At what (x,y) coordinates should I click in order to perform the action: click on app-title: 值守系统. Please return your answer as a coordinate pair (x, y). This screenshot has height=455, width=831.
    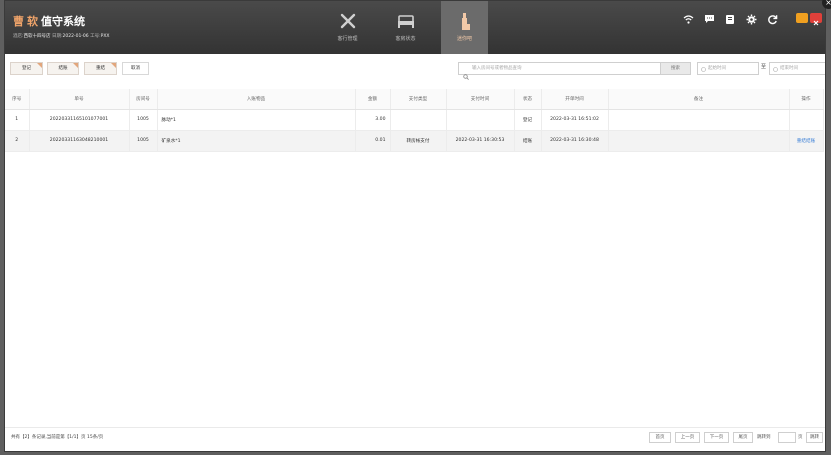
    Looking at the image, I should click on (63, 21).